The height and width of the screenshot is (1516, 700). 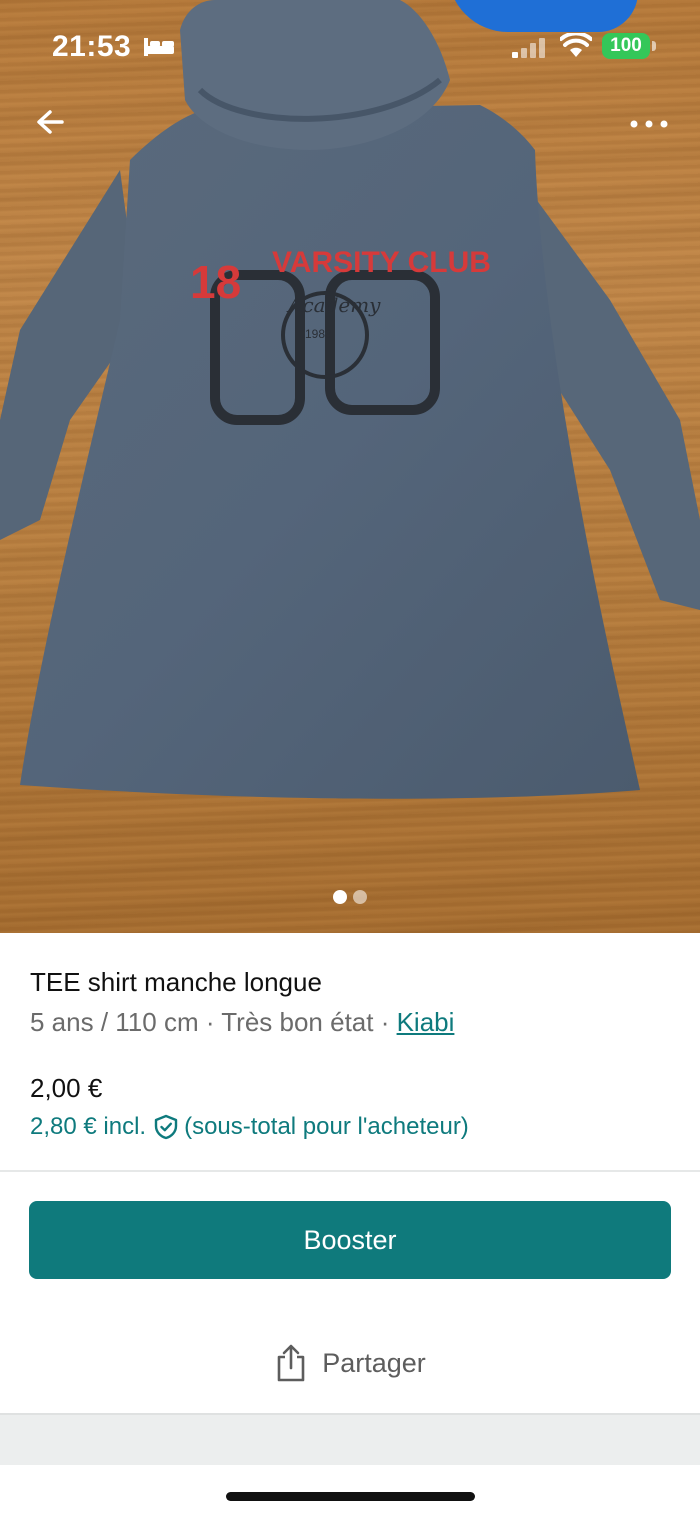 I want to click on print-year: 1983, so click(x=318, y=334).